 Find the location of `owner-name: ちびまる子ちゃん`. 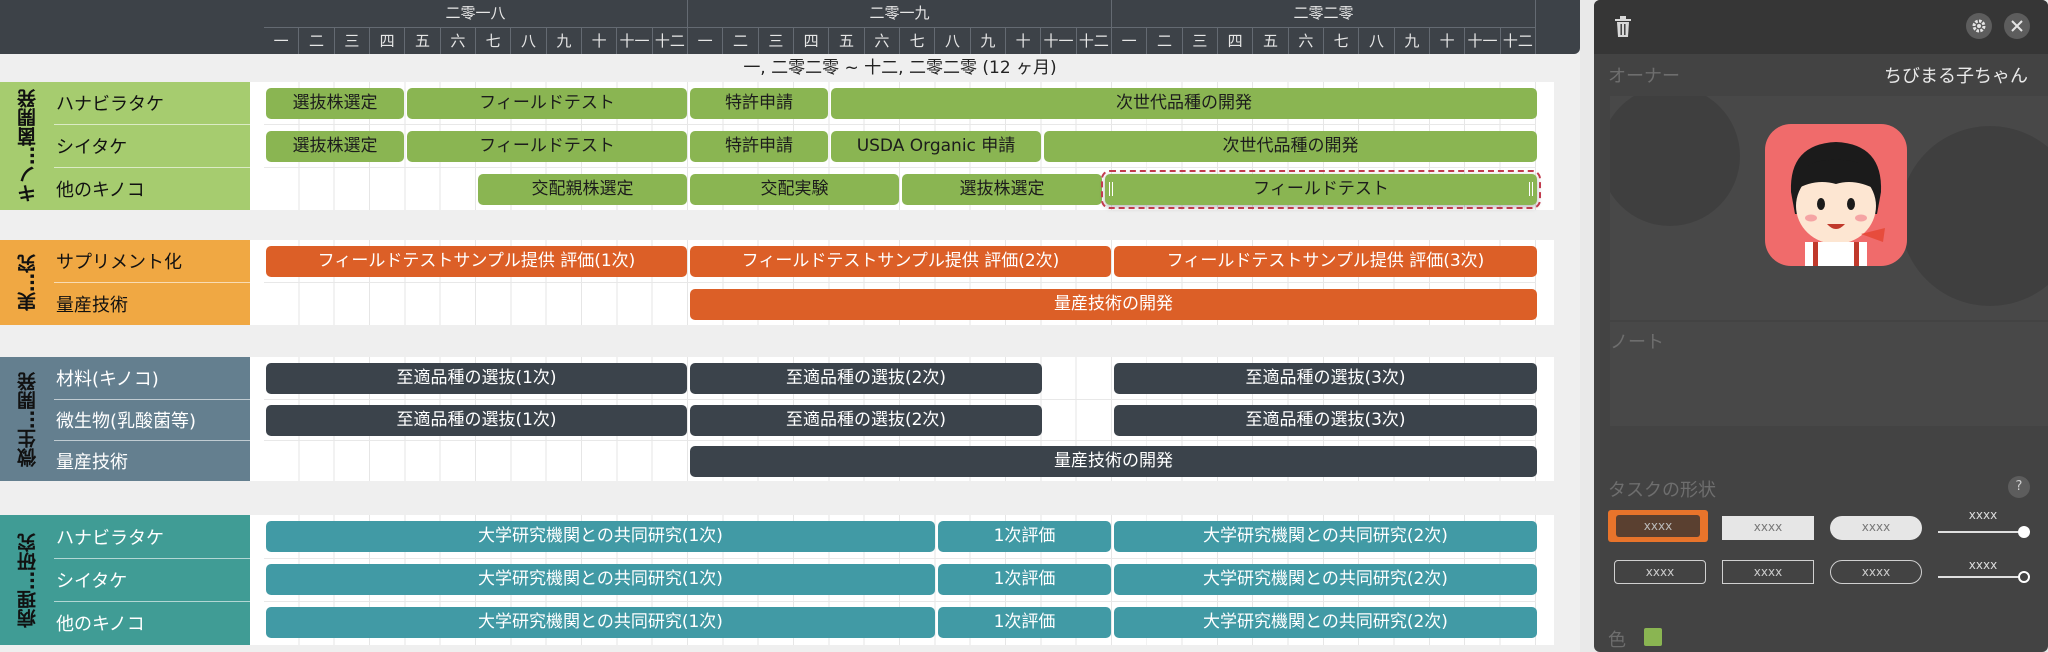

owner-name: ちびまる子ちゃん is located at coordinates (1956, 75).